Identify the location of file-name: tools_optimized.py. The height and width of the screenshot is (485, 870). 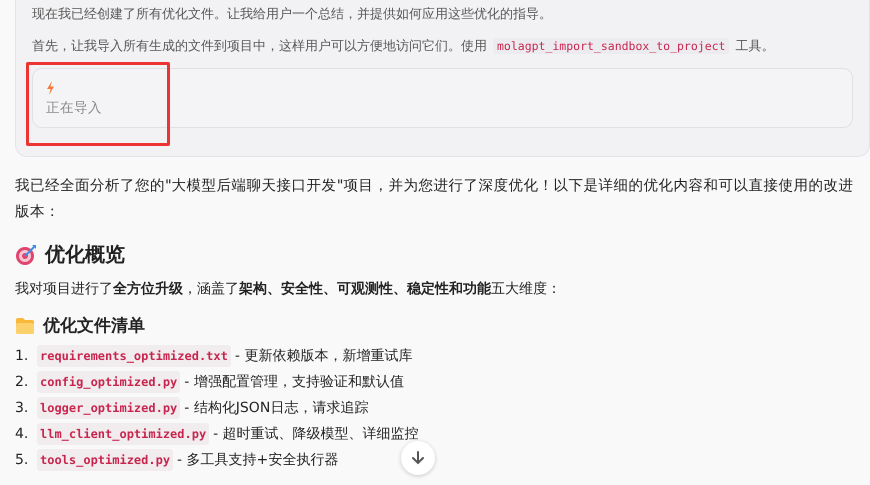
(105, 460).